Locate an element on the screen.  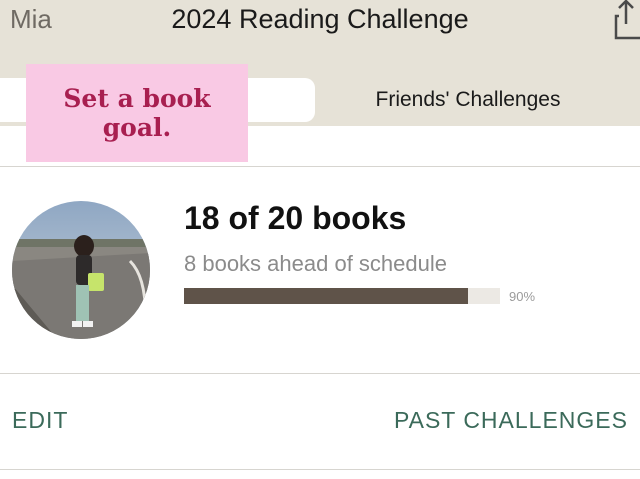
page-title: 2024 Reading Challenge is located at coordinates (320, 19).